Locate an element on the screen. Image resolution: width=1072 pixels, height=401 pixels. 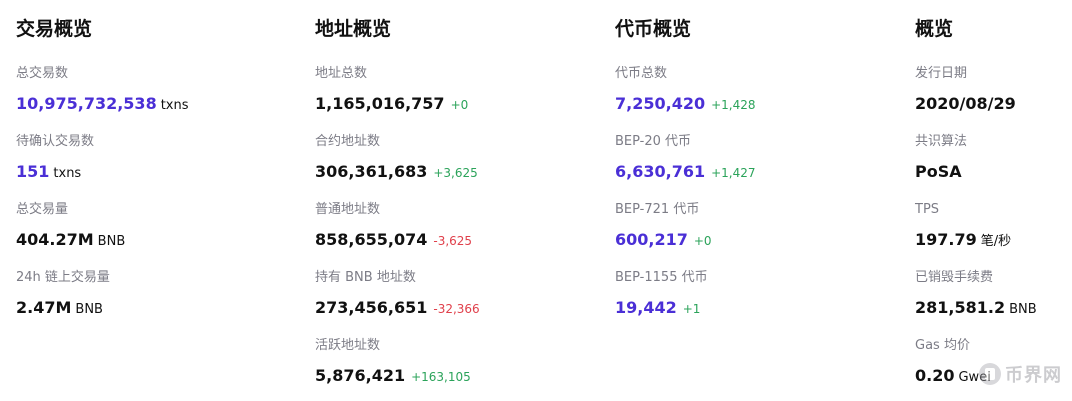
stat-label: TPS is located at coordinates (927, 209).